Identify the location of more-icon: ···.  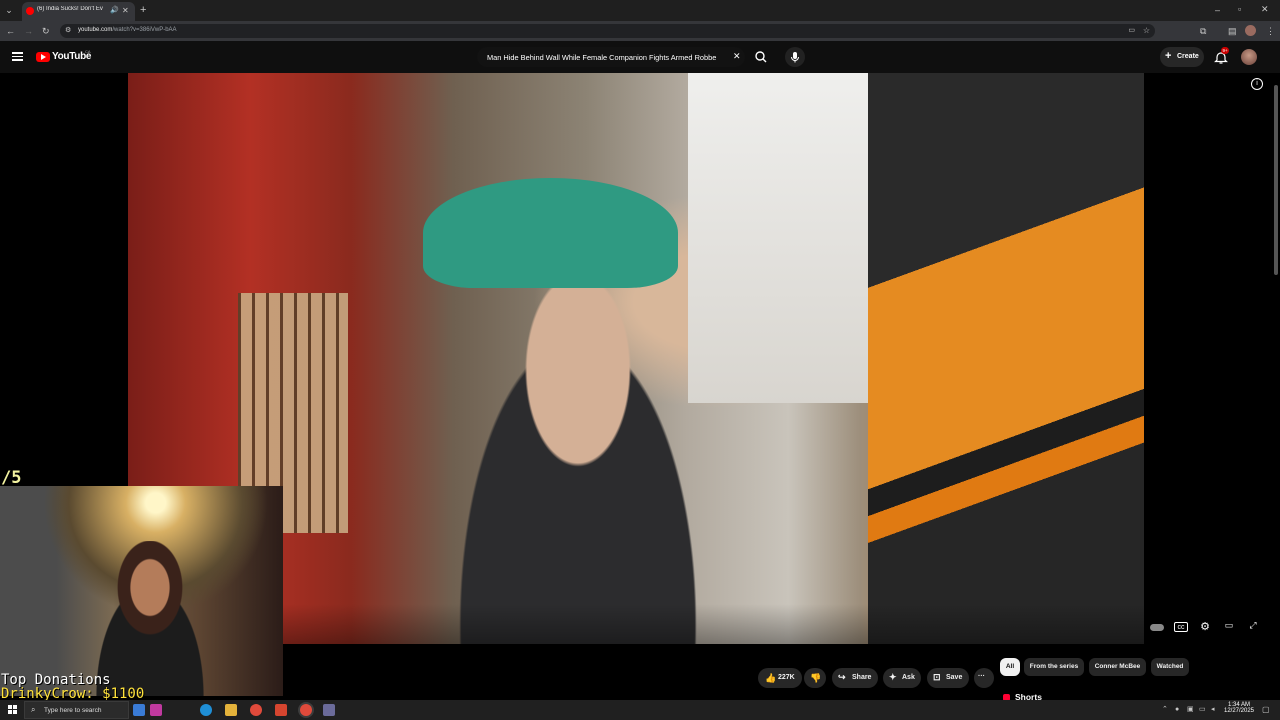
(981, 676).